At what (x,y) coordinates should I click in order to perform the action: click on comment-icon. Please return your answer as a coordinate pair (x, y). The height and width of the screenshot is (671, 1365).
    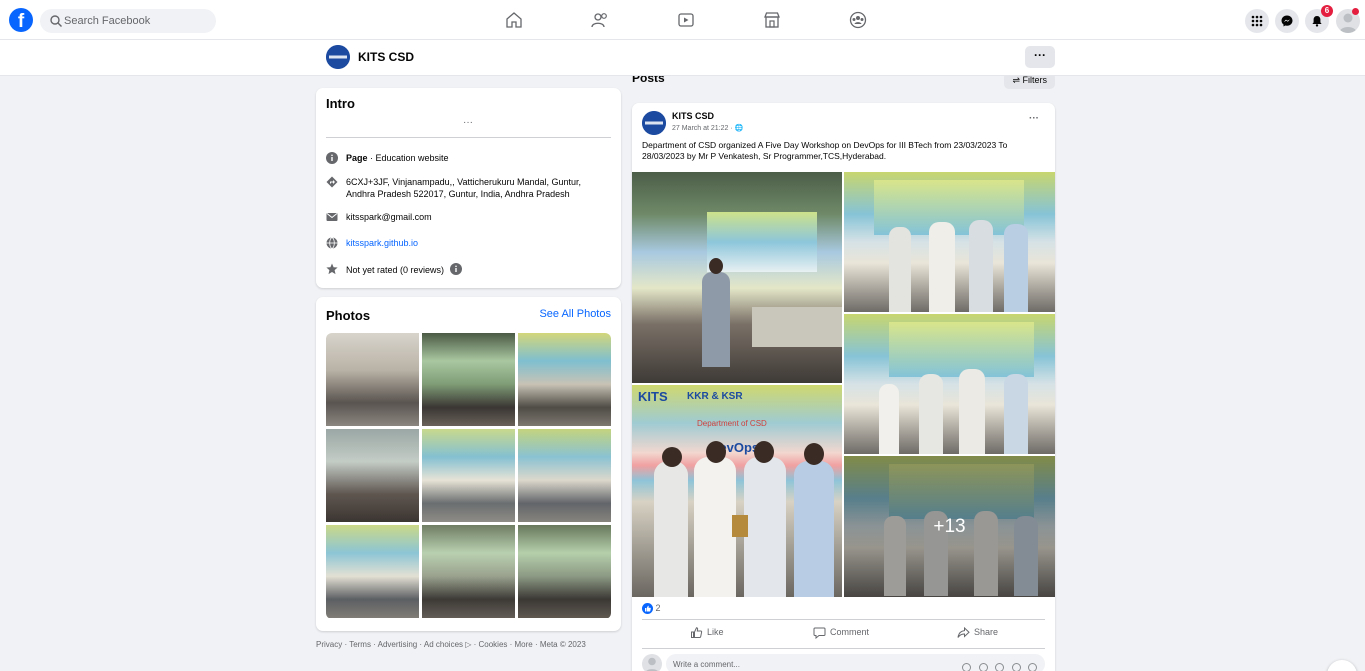
    Looking at the image, I should click on (819, 633).